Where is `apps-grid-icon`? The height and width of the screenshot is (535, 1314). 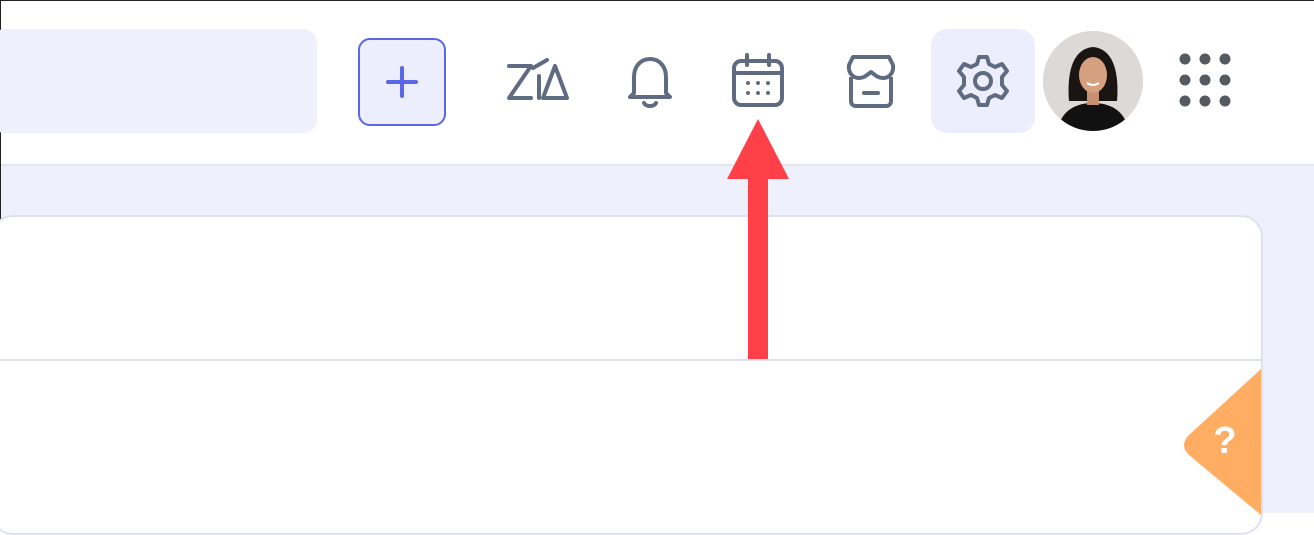 apps-grid-icon is located at coordinates (1205, 80).